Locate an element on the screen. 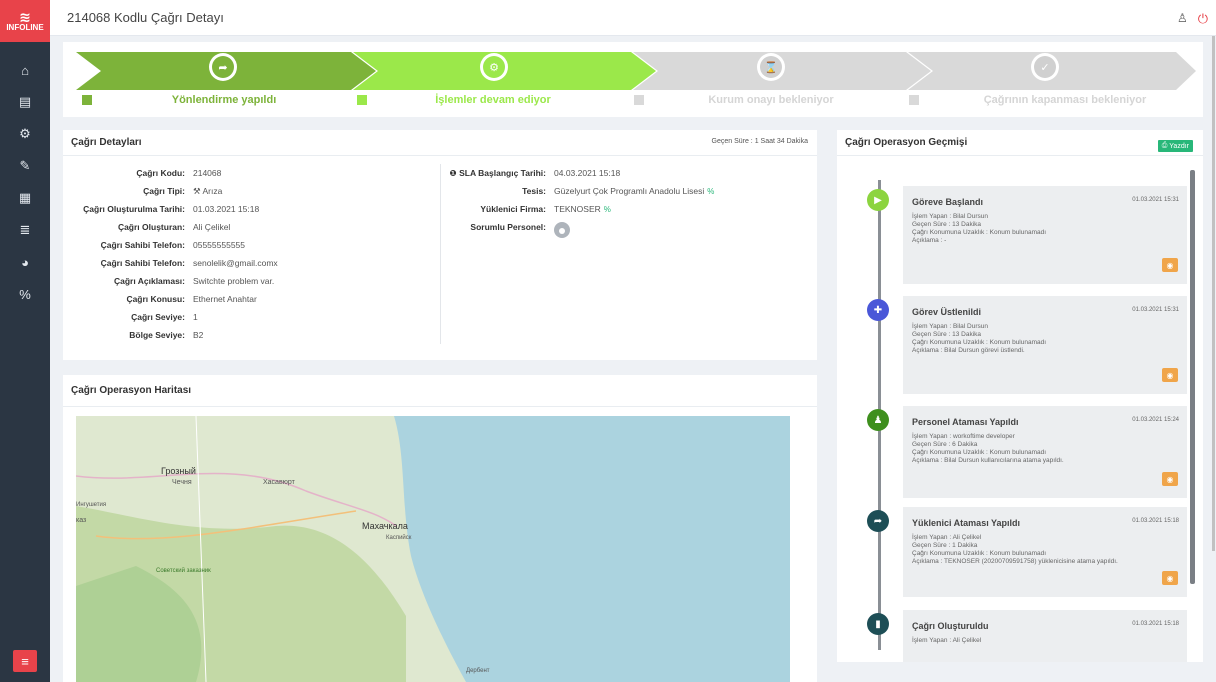 This screenshot has width=1216, height=682. map-label: Чечня is located at coordinates (182, 482).